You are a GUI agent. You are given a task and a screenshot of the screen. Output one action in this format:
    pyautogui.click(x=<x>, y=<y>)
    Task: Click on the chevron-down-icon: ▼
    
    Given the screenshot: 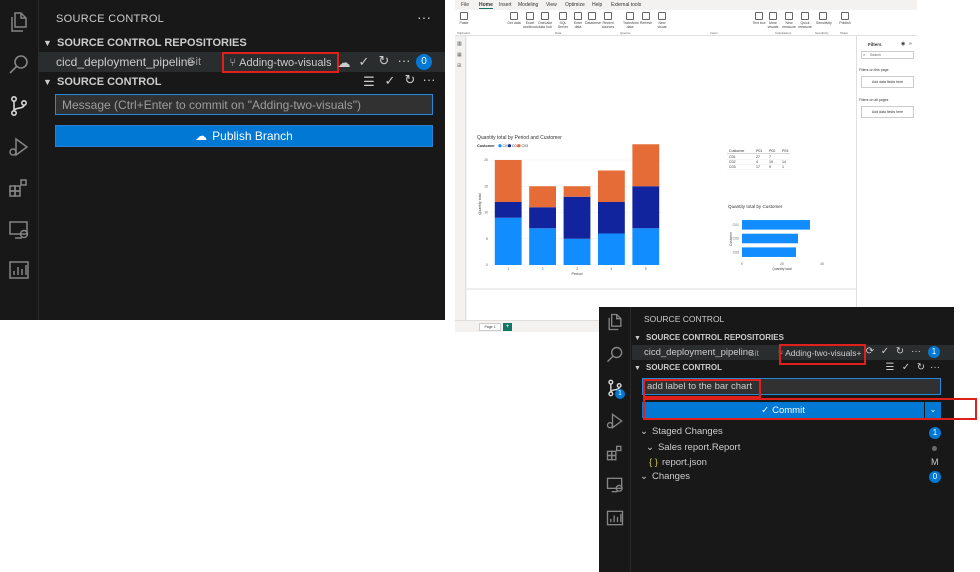 What is the action you would take?
    pyautogui.click(x=47, y=82)
    